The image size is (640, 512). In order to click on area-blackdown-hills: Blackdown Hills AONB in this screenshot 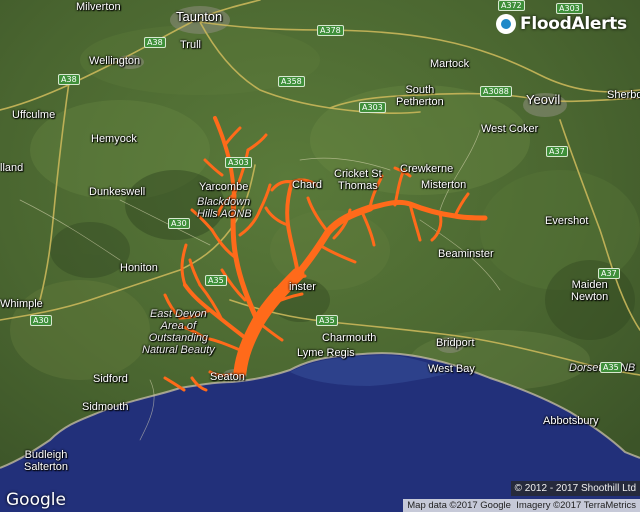, I will do `click(224, 208)`.